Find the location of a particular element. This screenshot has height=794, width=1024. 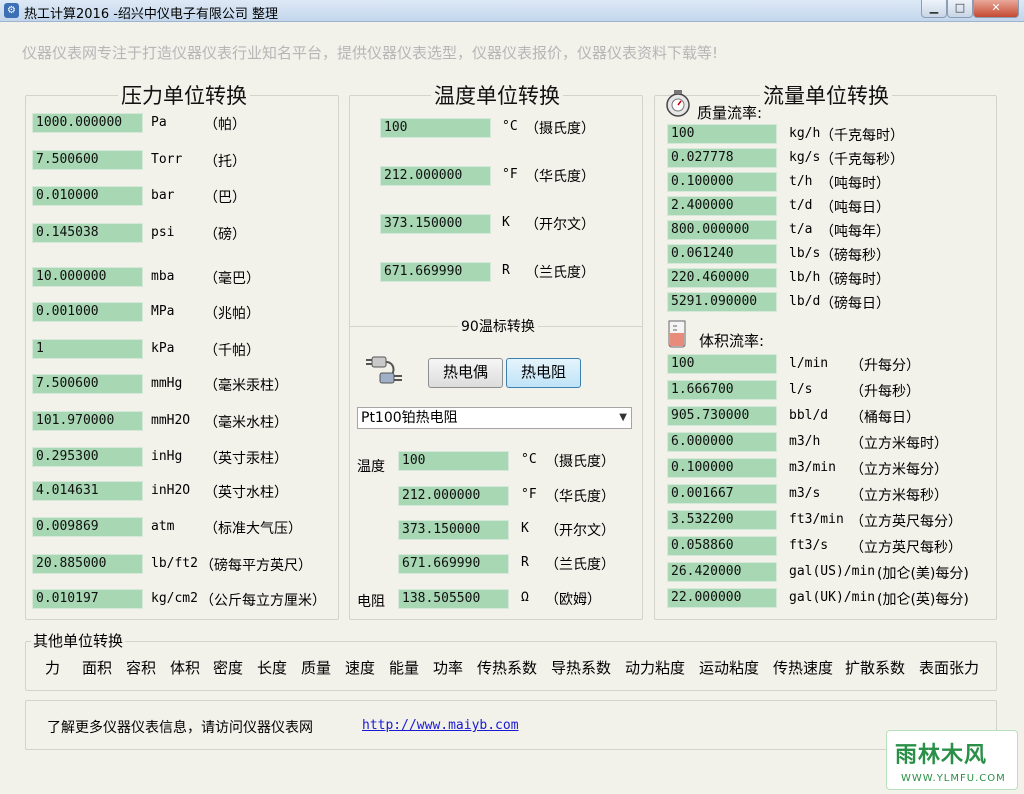

pressure-unit-label: psi is located at coordinates (163, 232).